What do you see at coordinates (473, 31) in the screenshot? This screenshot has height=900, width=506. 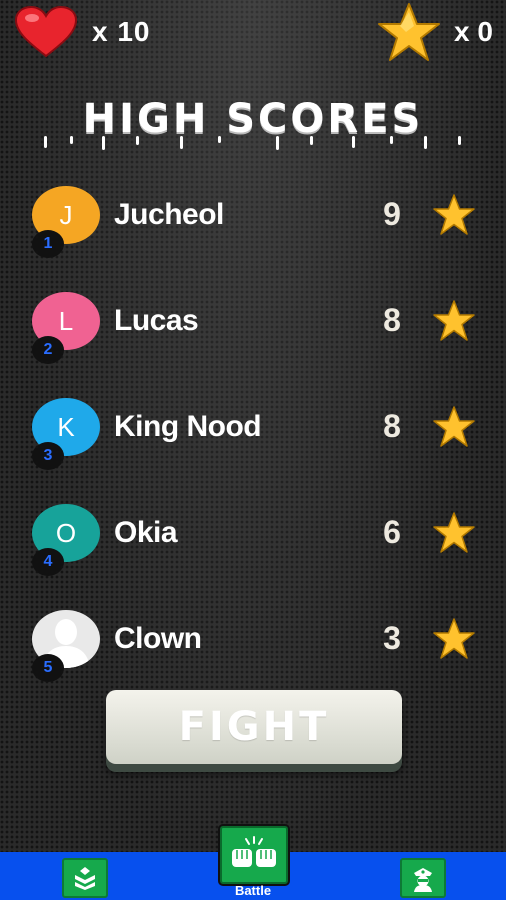 I see `stars-count: x 0` at bounding box center [473, 31].